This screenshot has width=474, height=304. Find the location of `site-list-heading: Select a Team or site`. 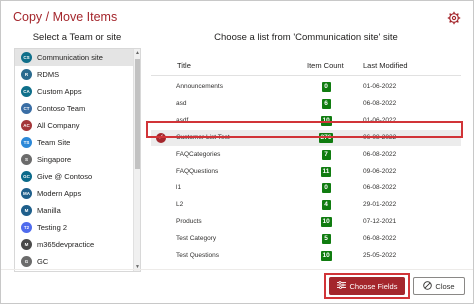

site-list-heading: Select a Team or site is located at coordinates (77, 37).